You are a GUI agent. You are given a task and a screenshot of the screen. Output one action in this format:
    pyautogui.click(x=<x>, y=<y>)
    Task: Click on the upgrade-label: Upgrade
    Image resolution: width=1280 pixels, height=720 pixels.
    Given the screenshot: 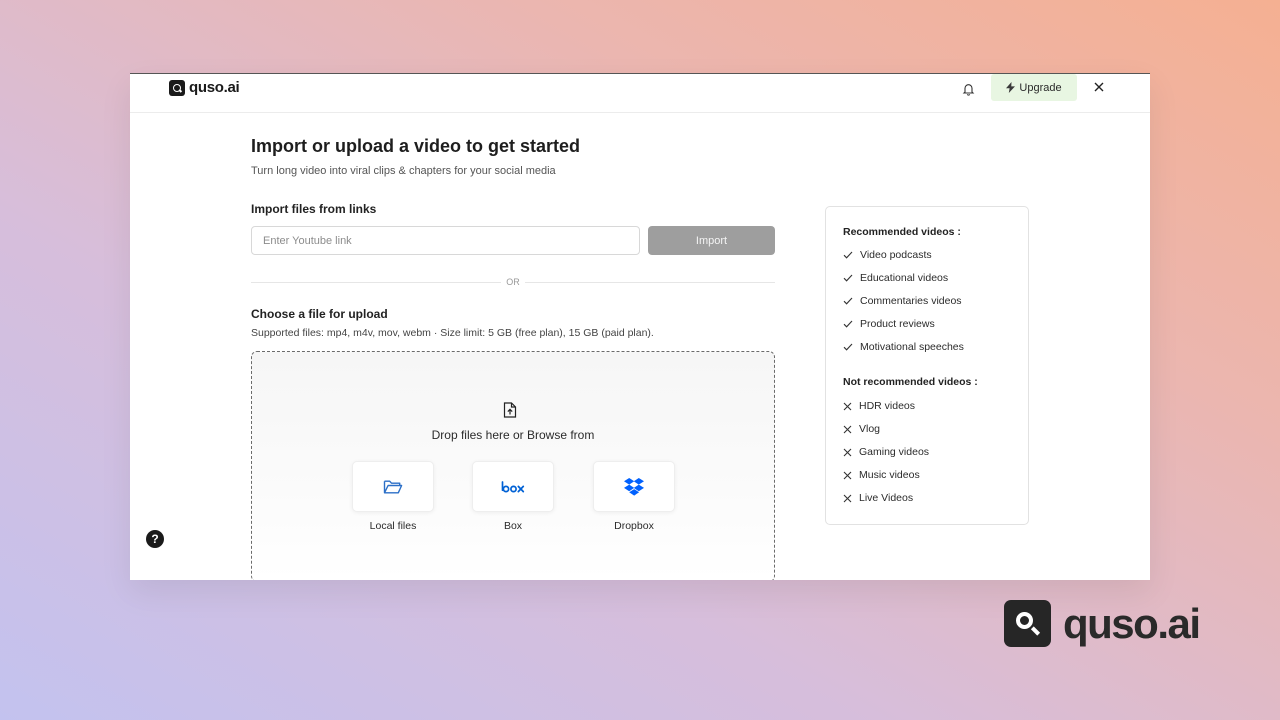 What is the action you would take?
    pyautogui.click(x=1040, y=87)
    